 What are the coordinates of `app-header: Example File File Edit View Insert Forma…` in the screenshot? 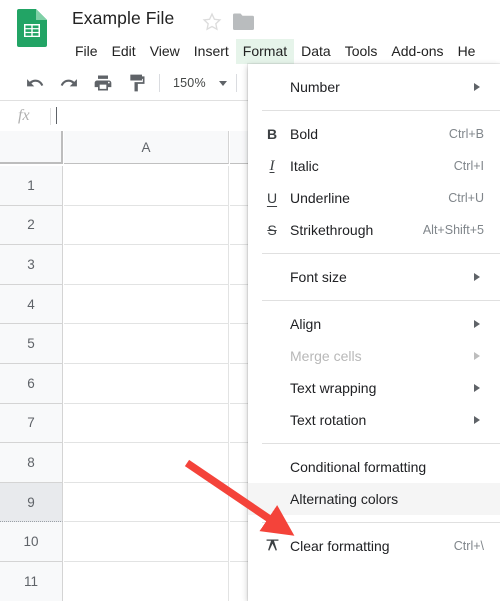 It's located at (250, 32).